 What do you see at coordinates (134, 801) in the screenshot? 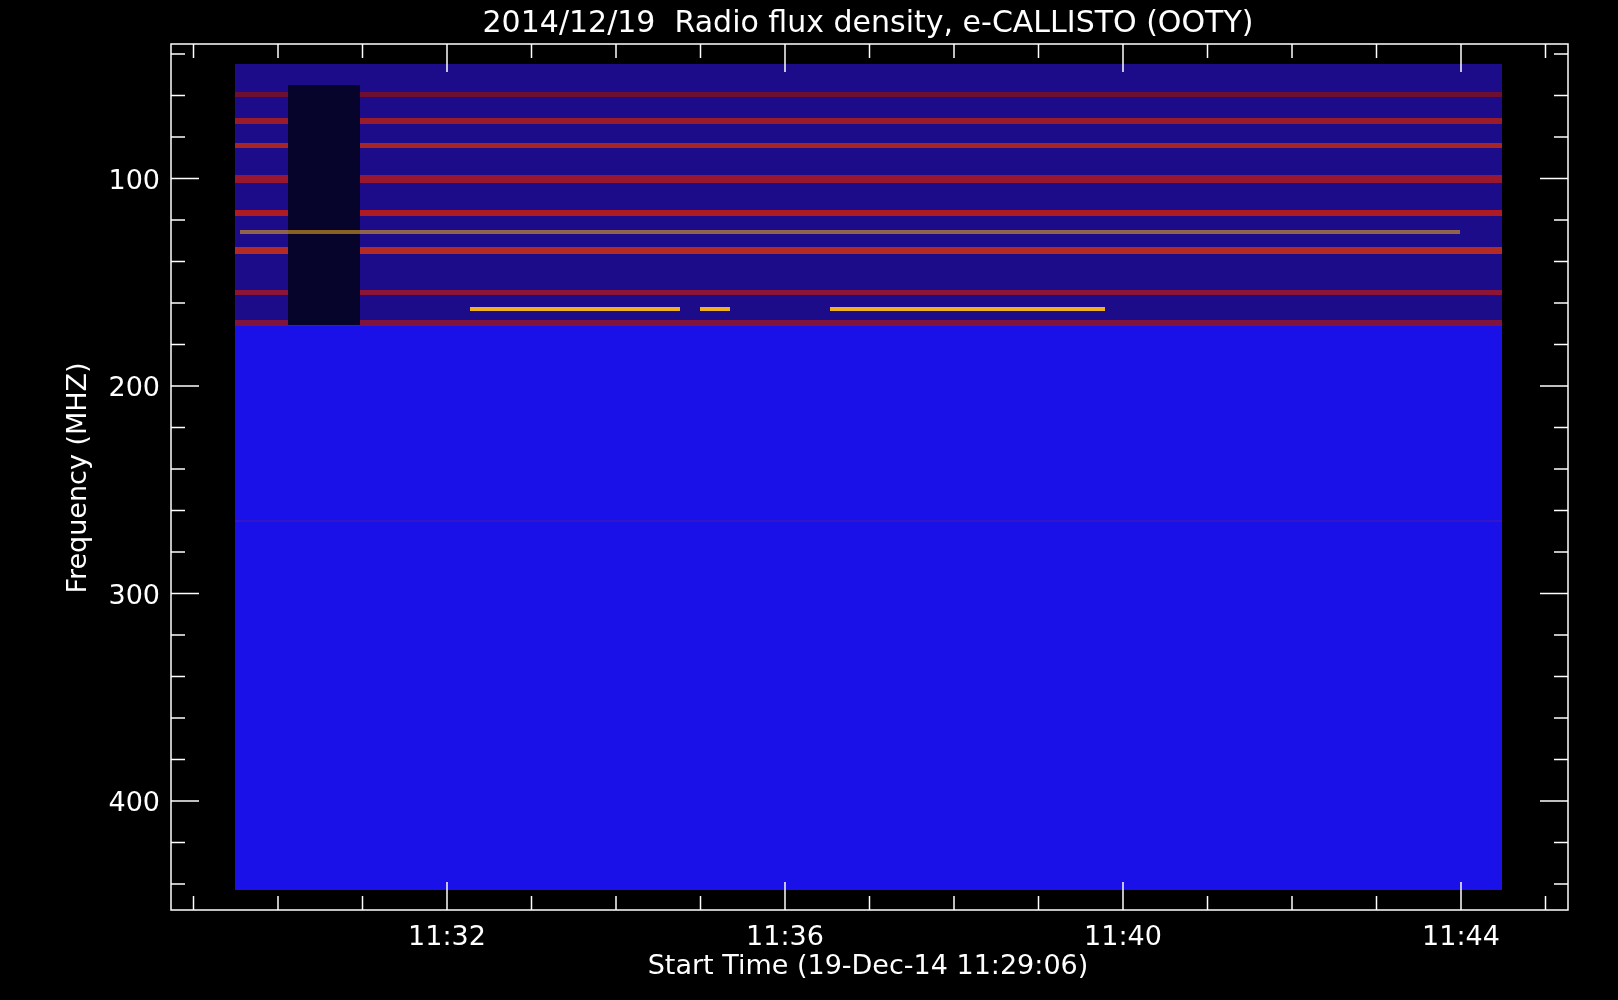
I see `tick-label: 400` at bounding box center [134, 801].